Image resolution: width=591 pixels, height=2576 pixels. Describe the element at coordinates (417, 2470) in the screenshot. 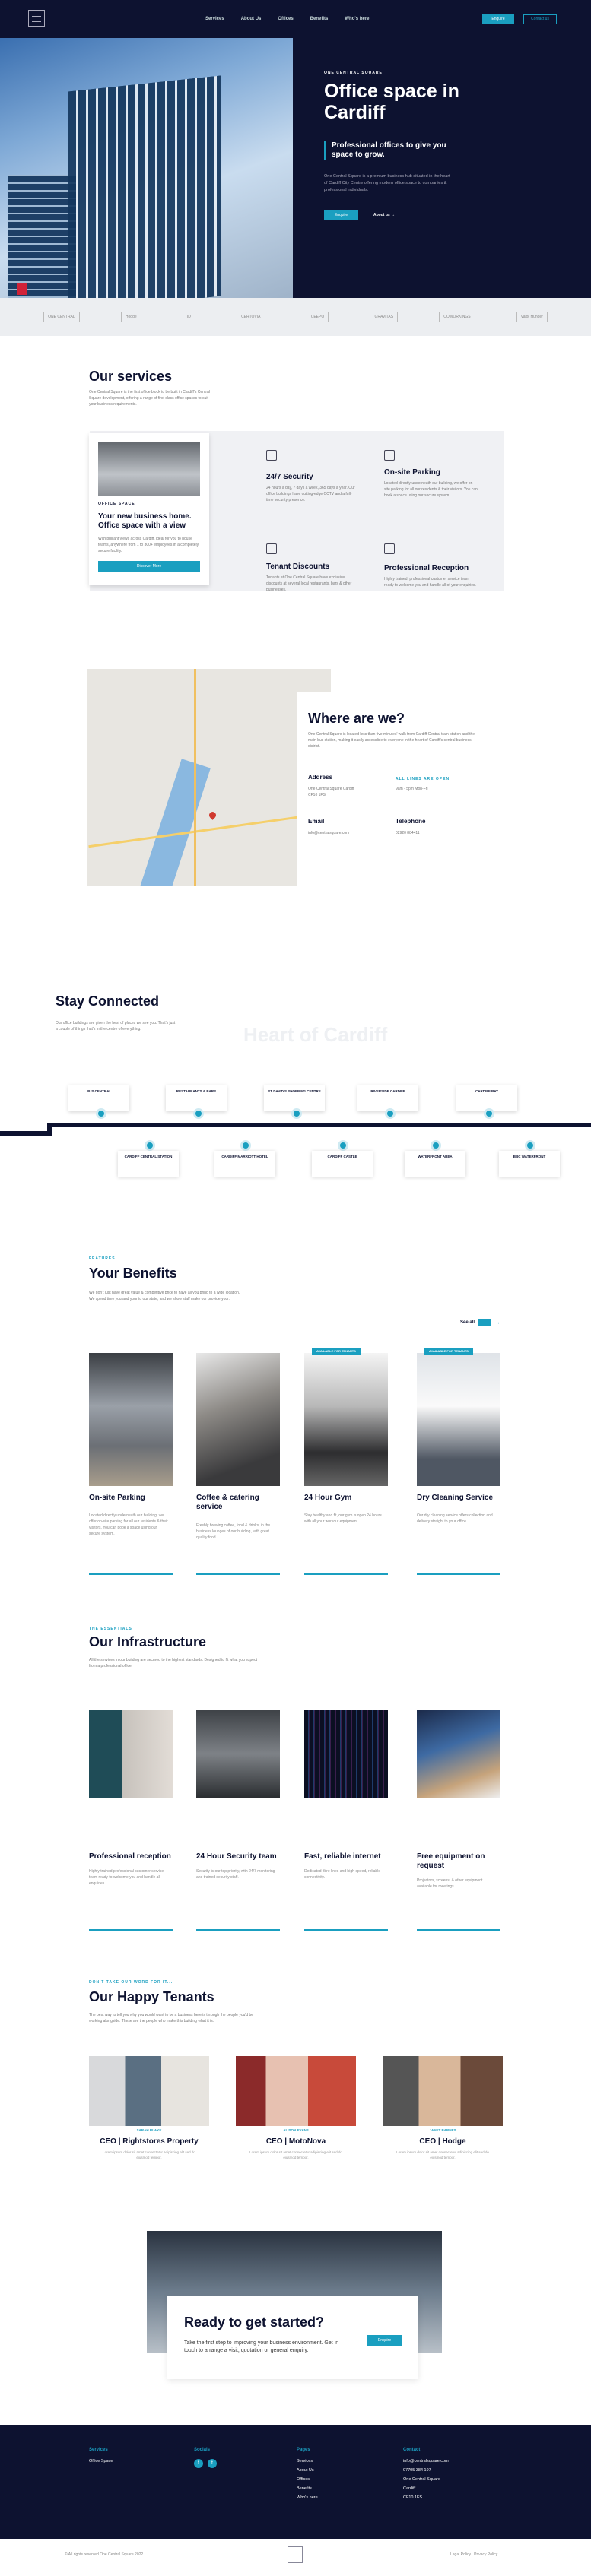

I see `footer-phone: 07705 384 197` at that location.